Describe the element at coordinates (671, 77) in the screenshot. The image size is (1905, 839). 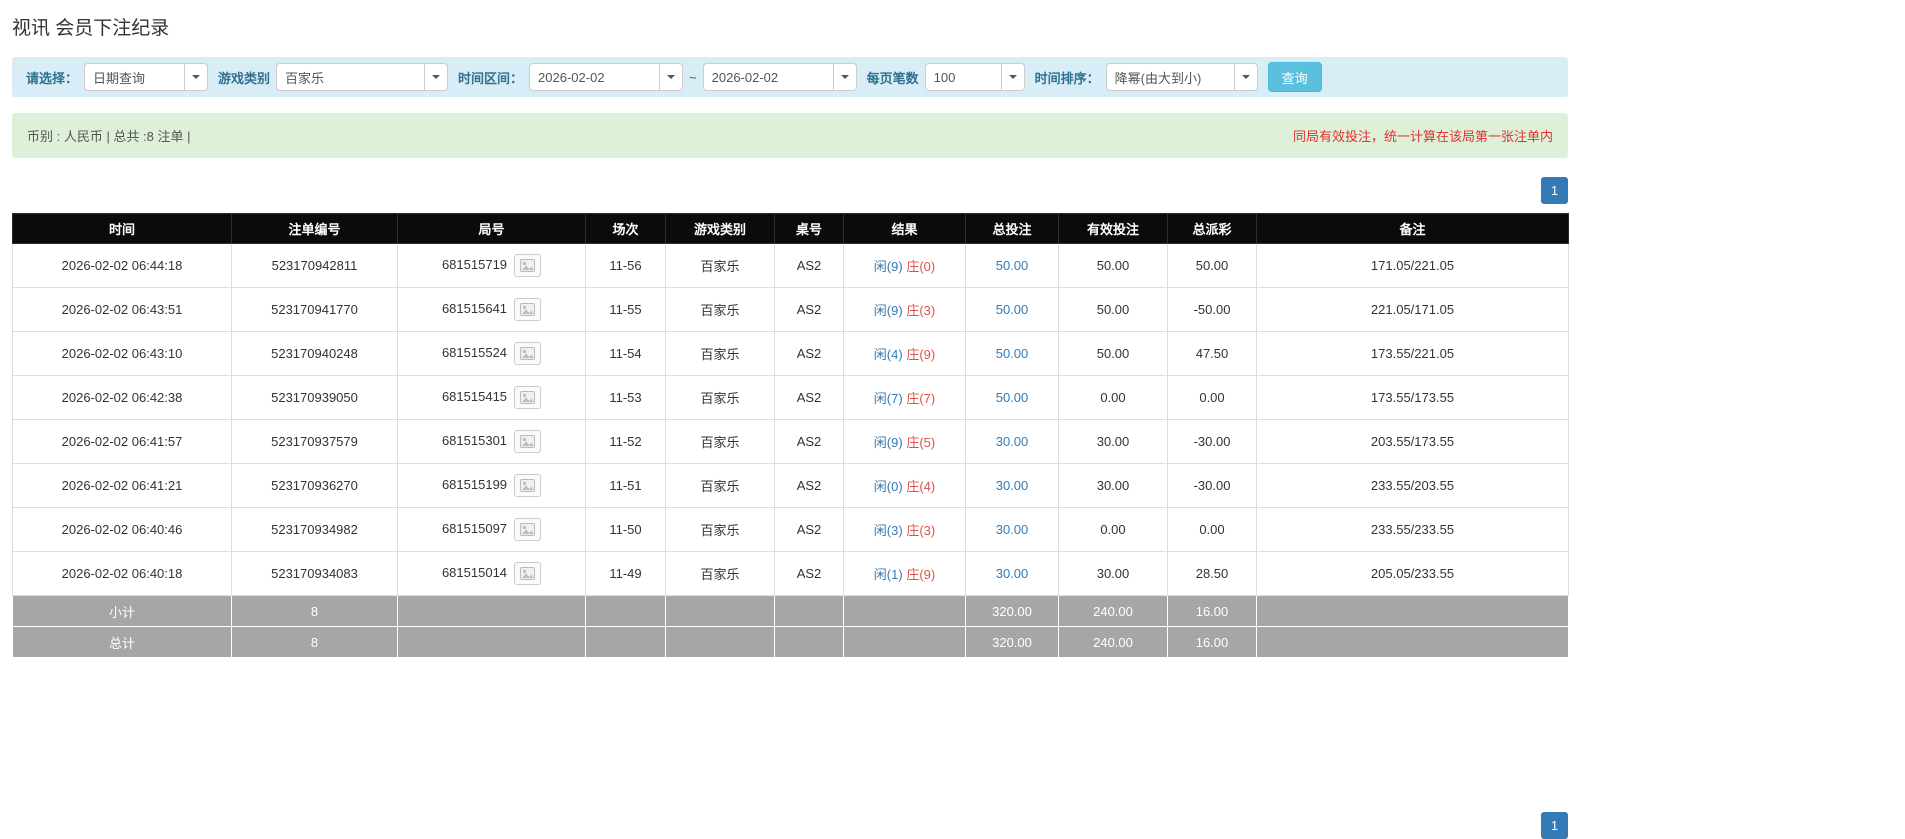
I see `date-from-dropdown-button` at that location.